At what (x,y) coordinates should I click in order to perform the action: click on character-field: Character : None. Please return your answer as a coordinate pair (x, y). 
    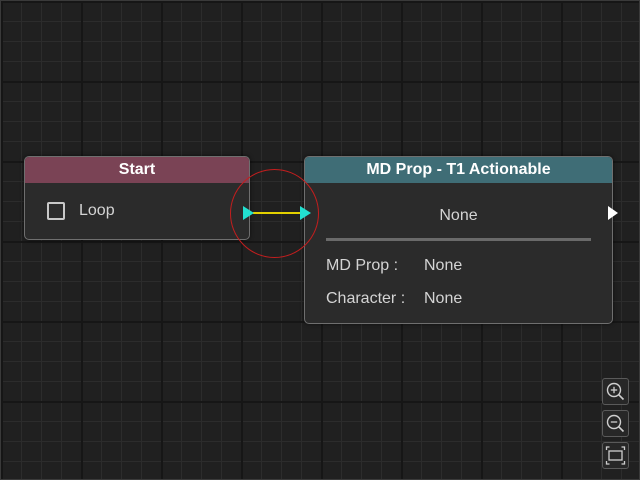
    Looking at the image, I should click on (394, 299).